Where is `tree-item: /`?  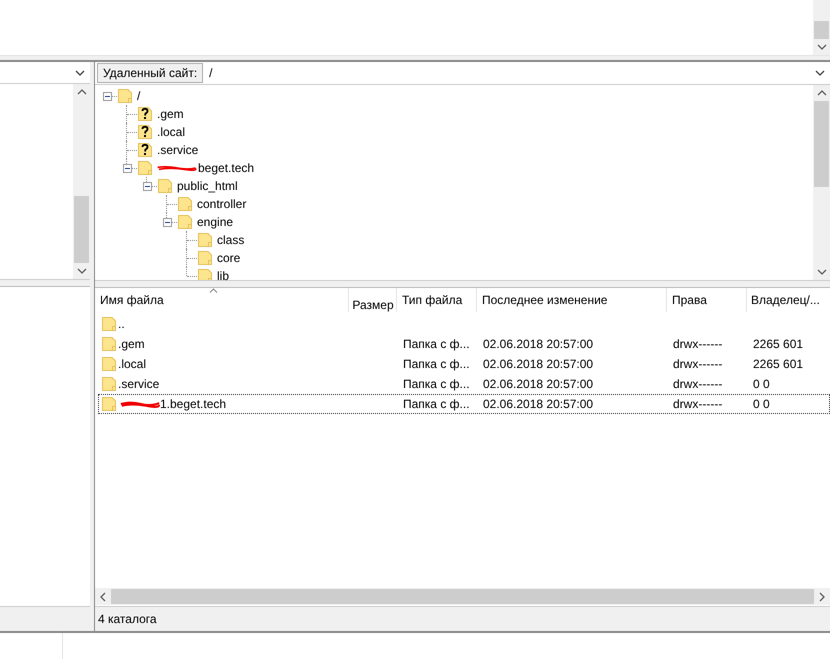 tree-item: / is located at coordinates (138, 96).